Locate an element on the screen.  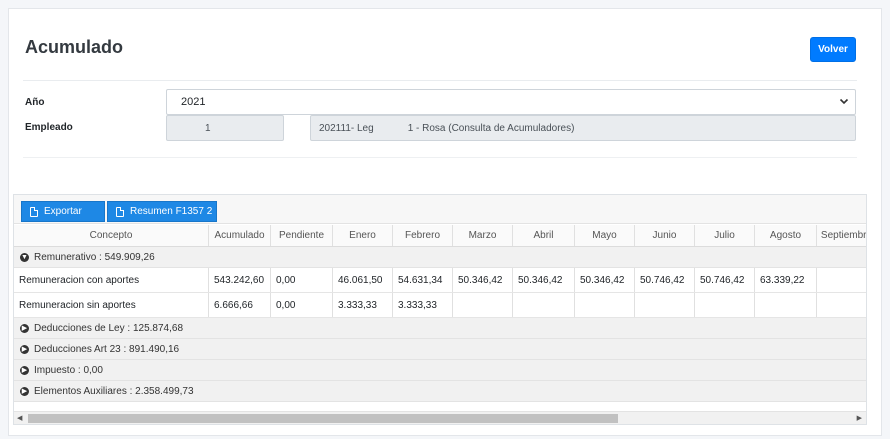
year-label: Año is located at coordinates (35, 102).